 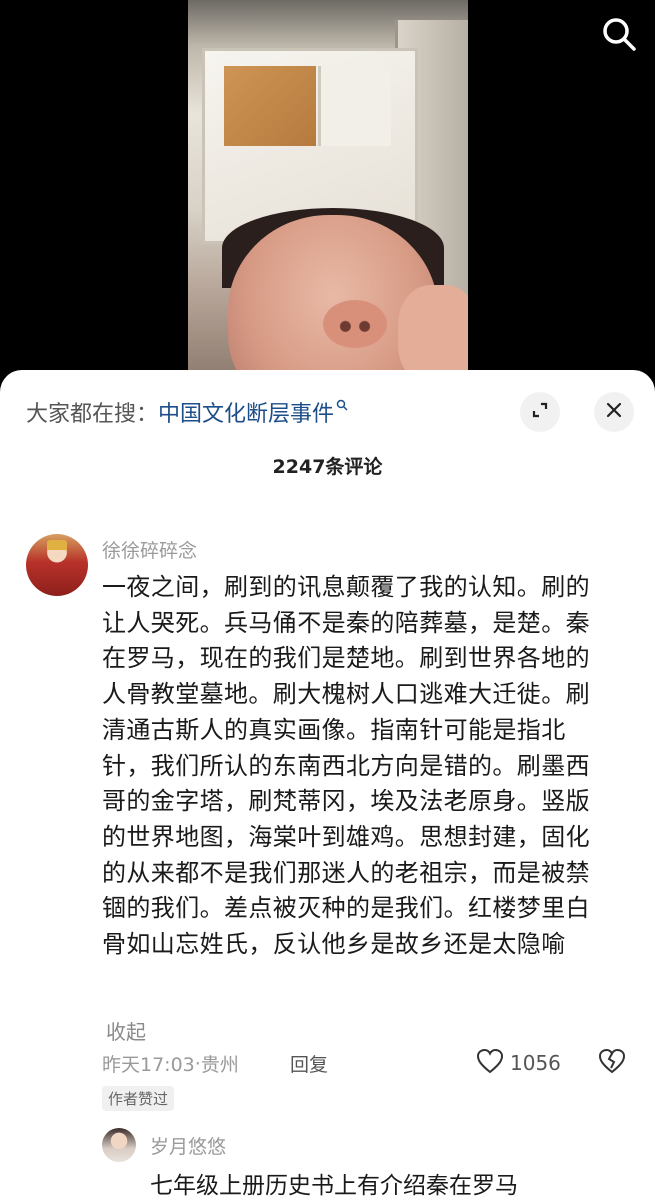 What do you see at coordinates (126, 1030) in the screenshot?
I see `collapse-button: 收起` at bounding box center [126, 1030].